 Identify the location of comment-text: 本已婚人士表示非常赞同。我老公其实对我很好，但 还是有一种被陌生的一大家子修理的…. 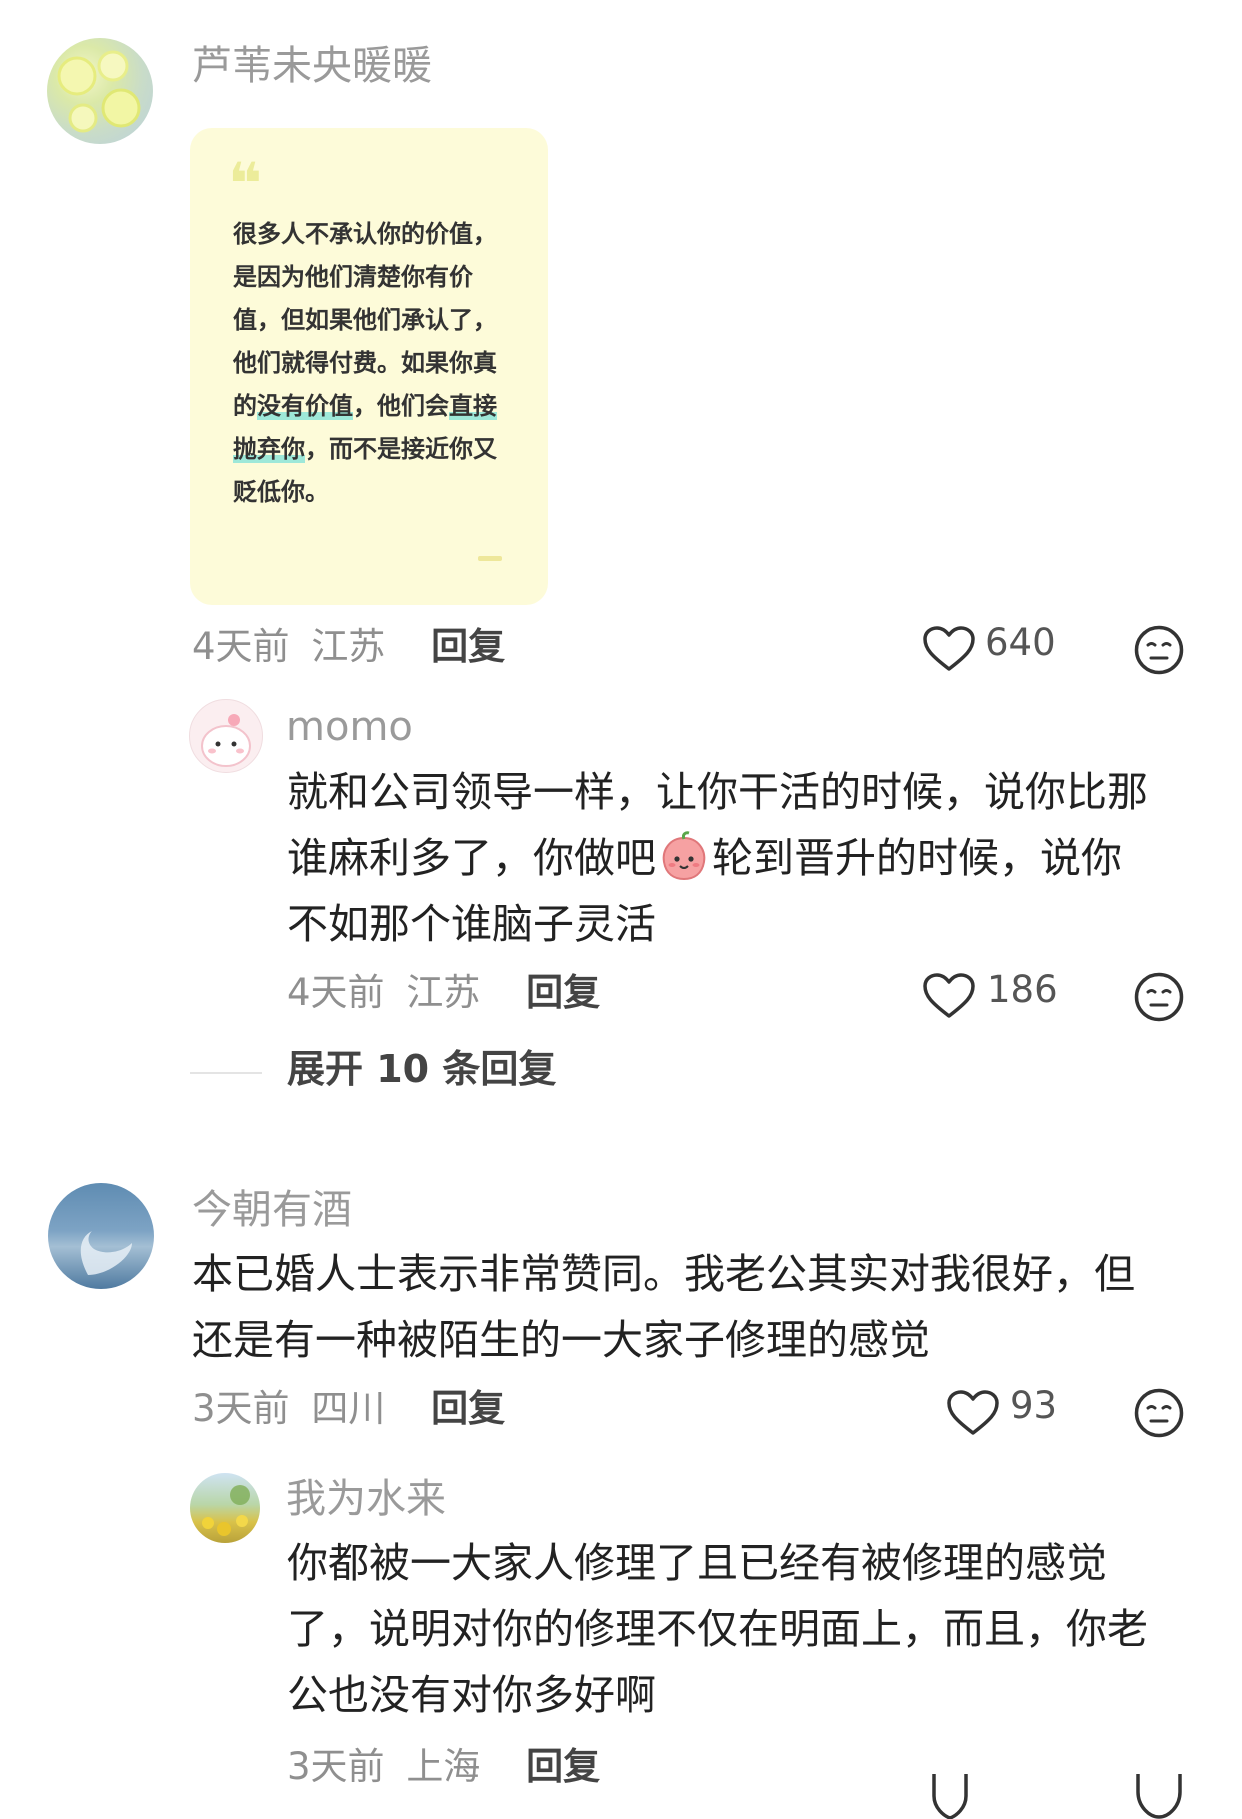
(707, 1307).